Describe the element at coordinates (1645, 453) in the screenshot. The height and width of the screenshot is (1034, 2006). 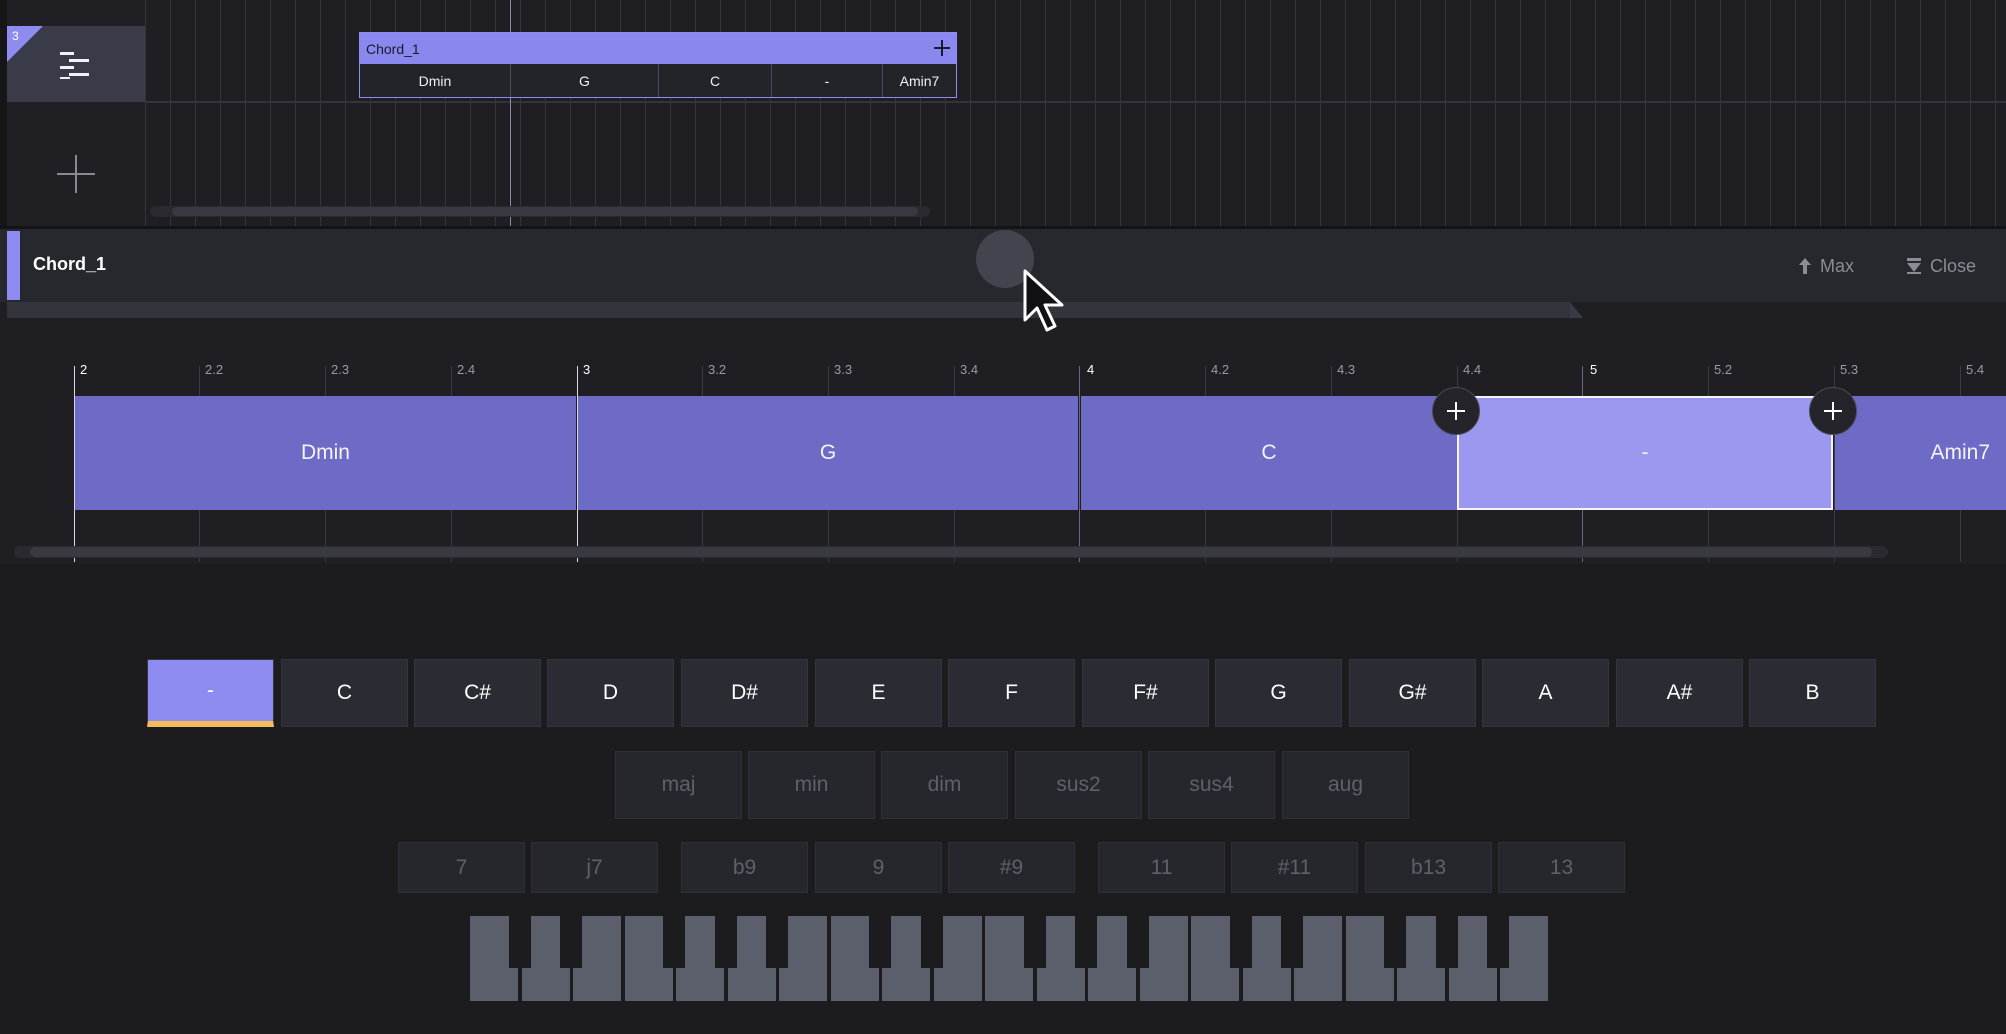
I see `chord-block-selected: -` at that location.